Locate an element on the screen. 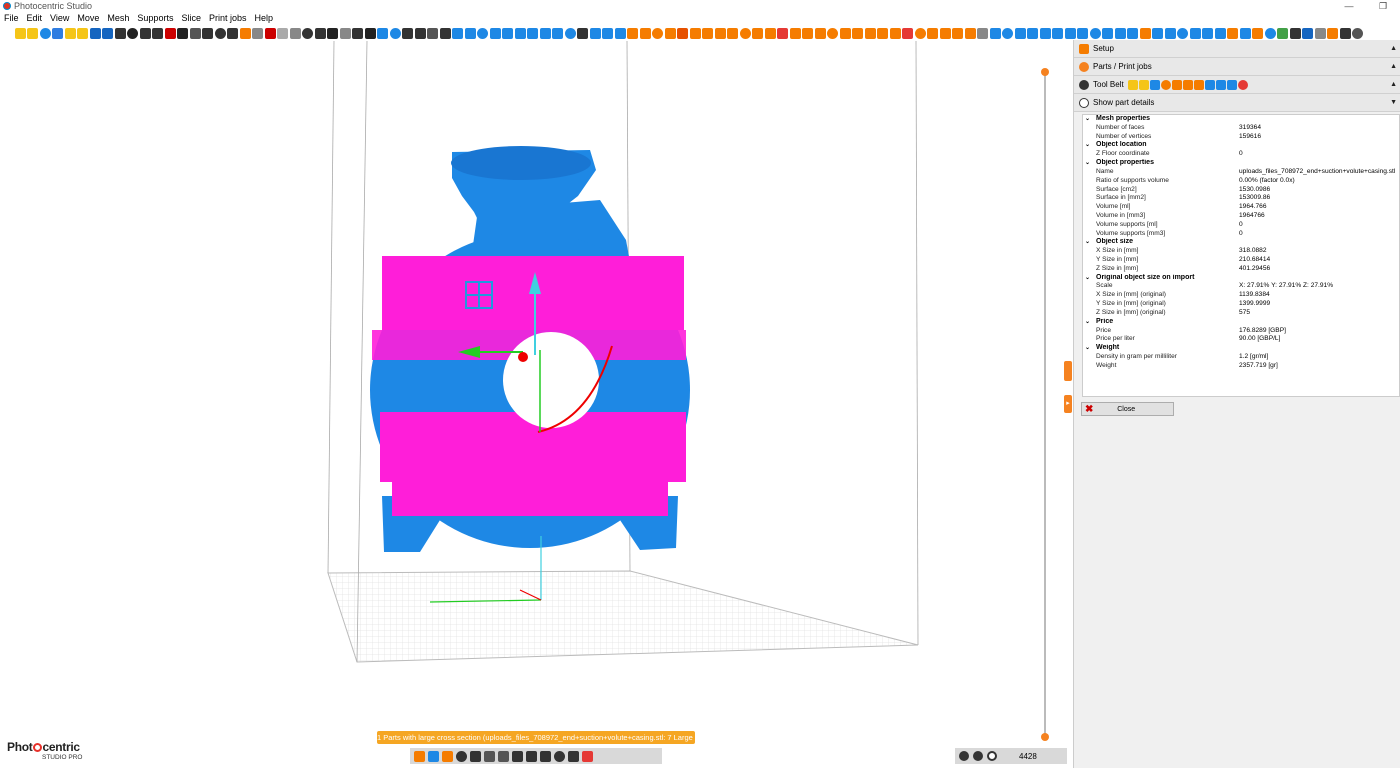  toolbar-tool-13-icon is located at coordinates (157, 33).